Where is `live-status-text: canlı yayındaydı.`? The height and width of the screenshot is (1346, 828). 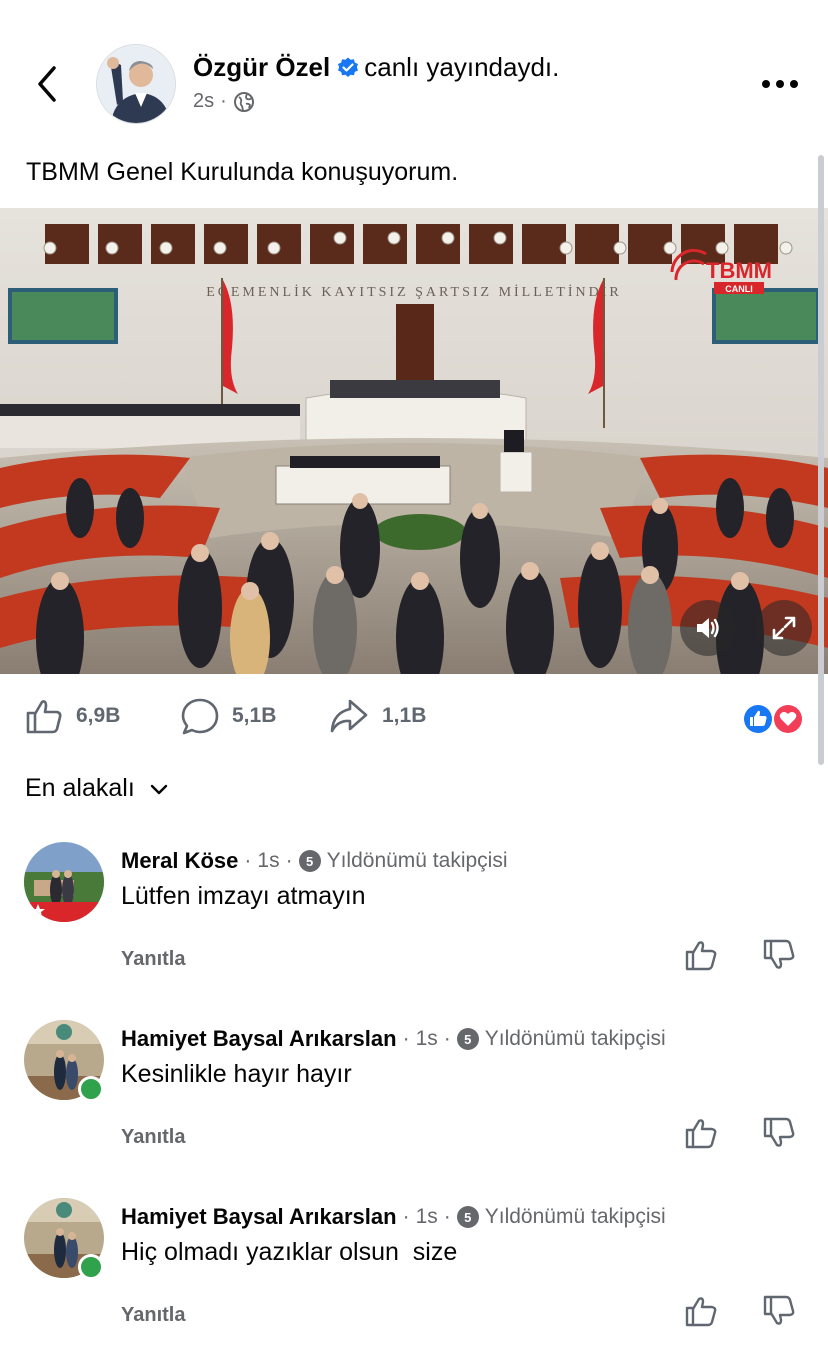 live-status-text: canlı yayındaydı. is located at coordinates (462, 67).